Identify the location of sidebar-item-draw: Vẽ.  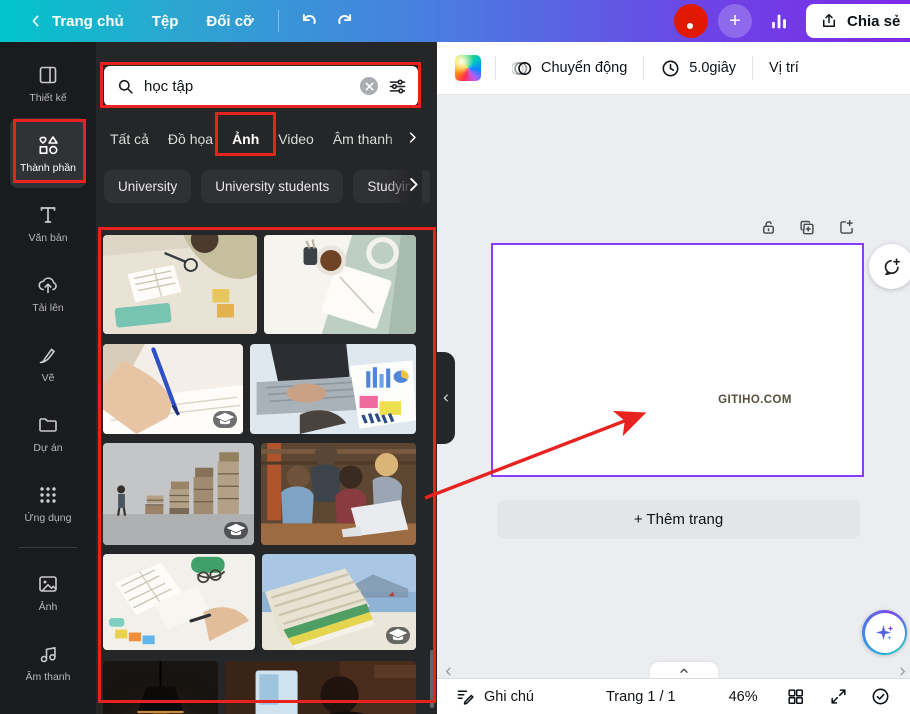
(48, 363).